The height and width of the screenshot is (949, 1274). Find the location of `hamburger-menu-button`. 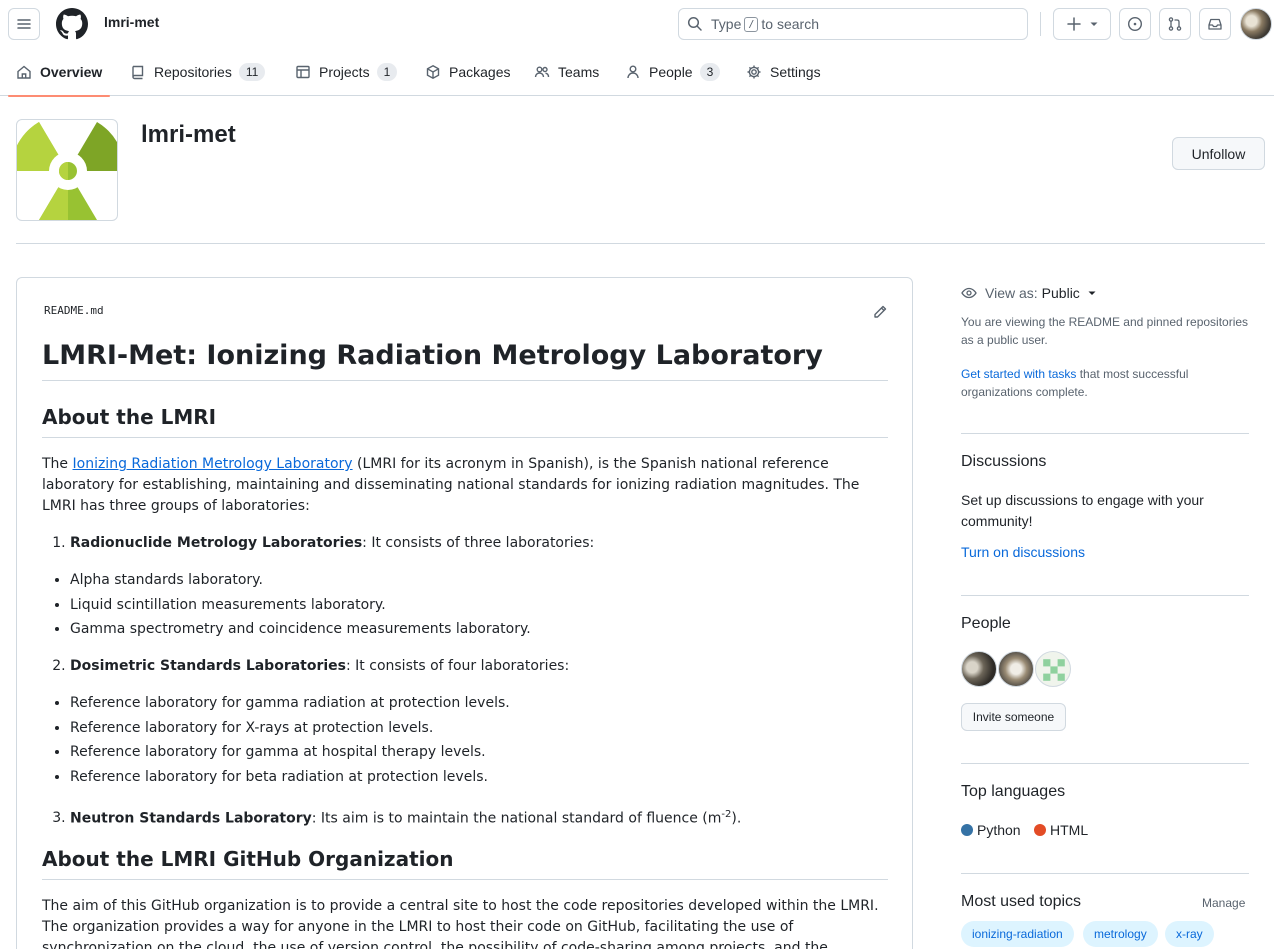

hamburger-menu-button is located at coordinates (24, 24).